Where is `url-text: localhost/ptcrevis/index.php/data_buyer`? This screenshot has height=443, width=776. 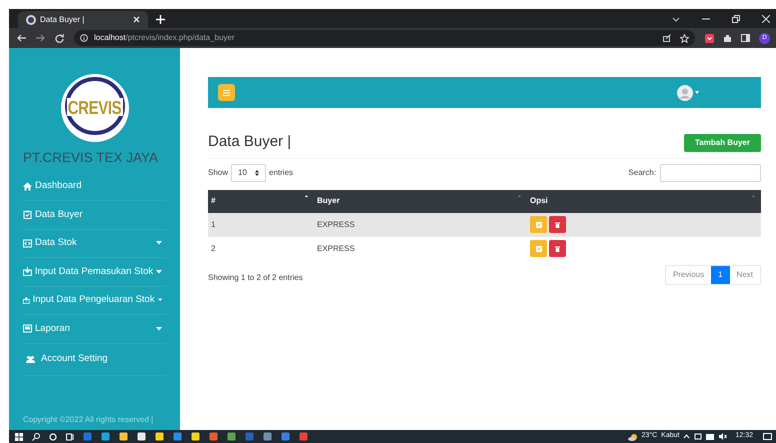
url-text: localhost/ptcrevis/index.php/data_buyer is located at coordinates (164, 38).